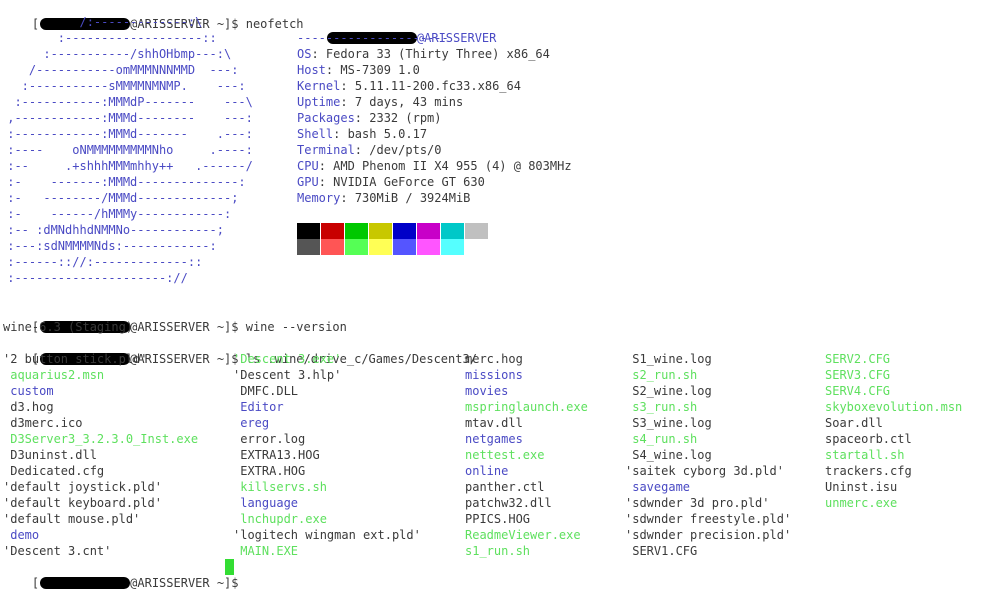  Describe the element at coordinates (327, 535) in the screenshot. I see `ls-entry: 'logitech wingman ext.pld'` at that location.